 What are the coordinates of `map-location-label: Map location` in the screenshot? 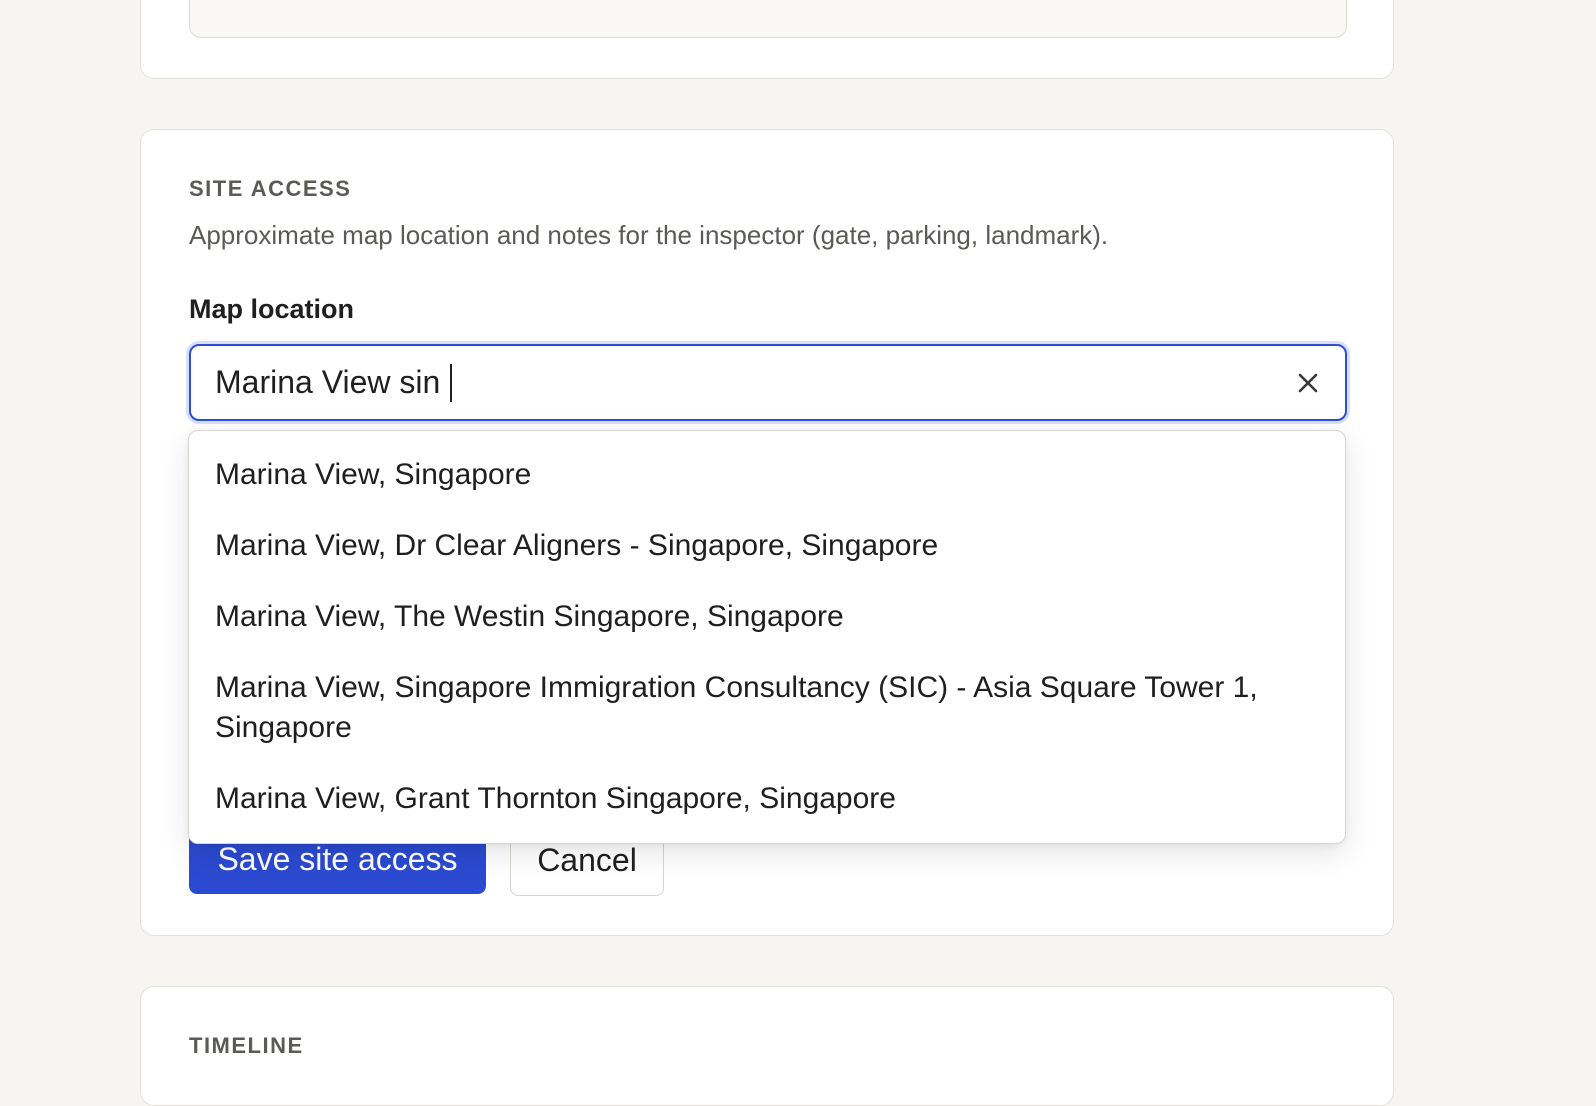 It's located at (272, 309).